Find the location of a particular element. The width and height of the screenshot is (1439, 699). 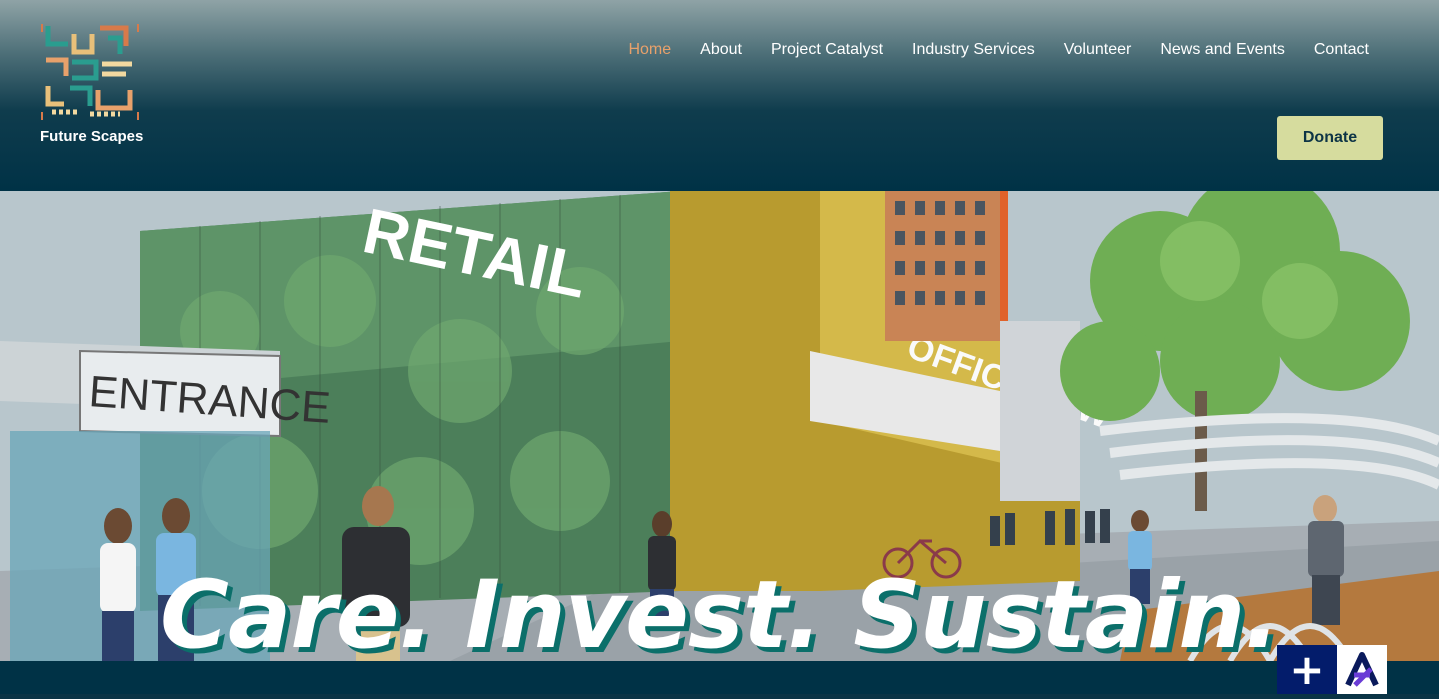

nav-industry-services: Industry Services is located at coordinates (973, 50).